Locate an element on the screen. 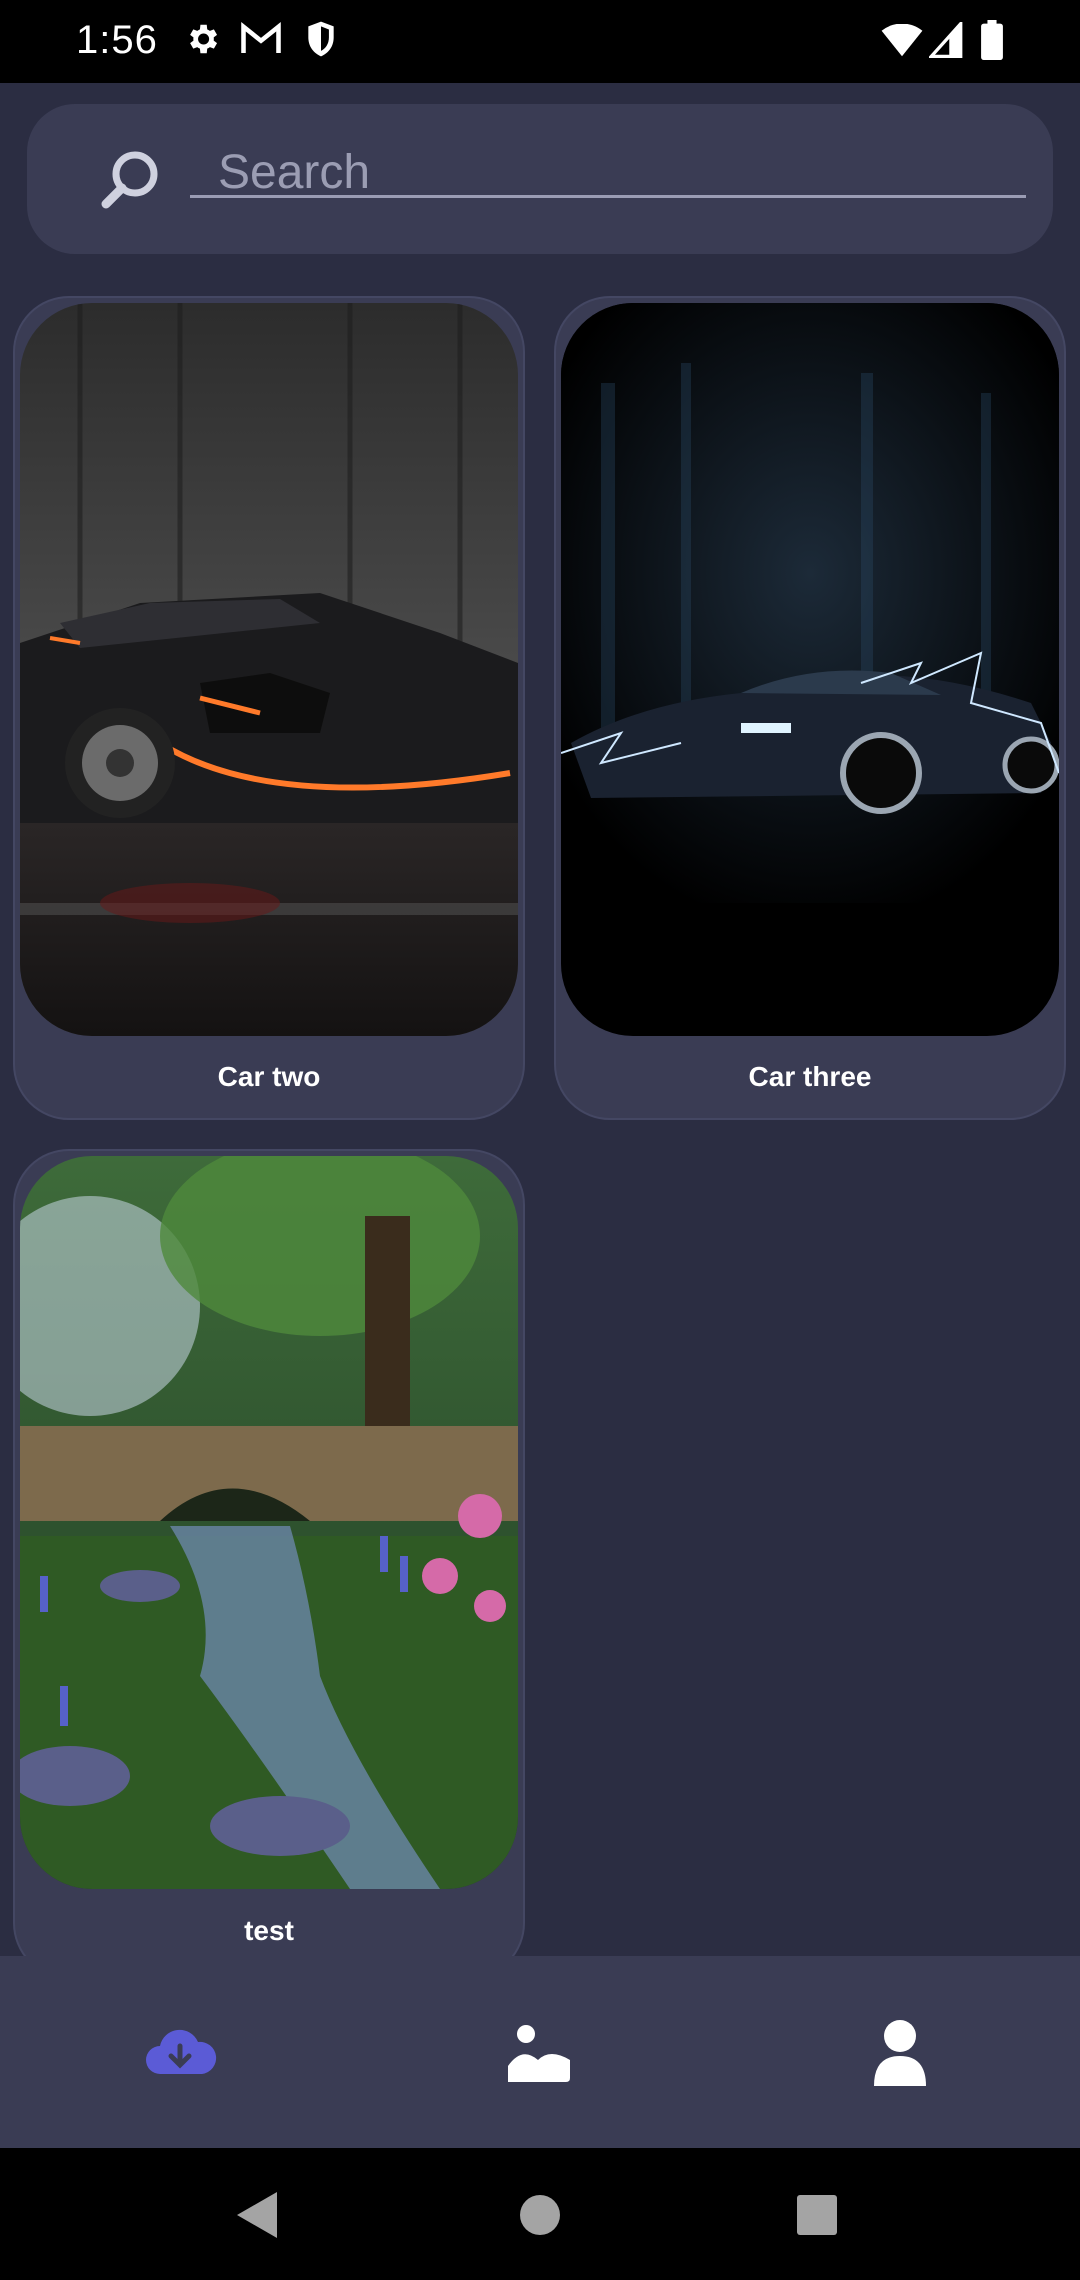 The height and width of the screenshot is (2280, 1080). gear-icon is located at coordinates (202, 41).